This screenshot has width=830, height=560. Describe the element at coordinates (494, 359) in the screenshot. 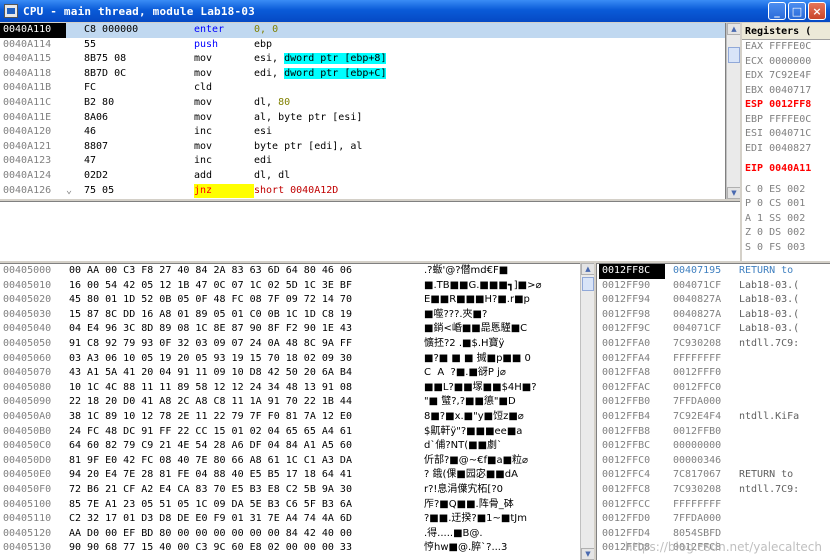

I see `dump-ascii: ■?■ ■ ■ 搣■p■■ 0` at that location.